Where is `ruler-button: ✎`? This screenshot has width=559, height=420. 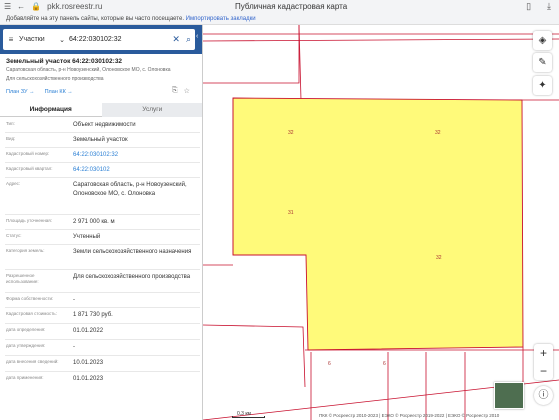 ruler-button: ✎ is located at coordinates (542, 62).